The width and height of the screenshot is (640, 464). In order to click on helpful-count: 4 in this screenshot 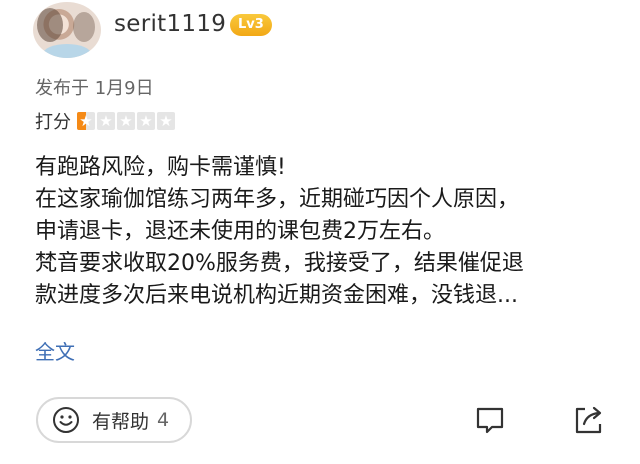, I will do `click(163, 420)`.